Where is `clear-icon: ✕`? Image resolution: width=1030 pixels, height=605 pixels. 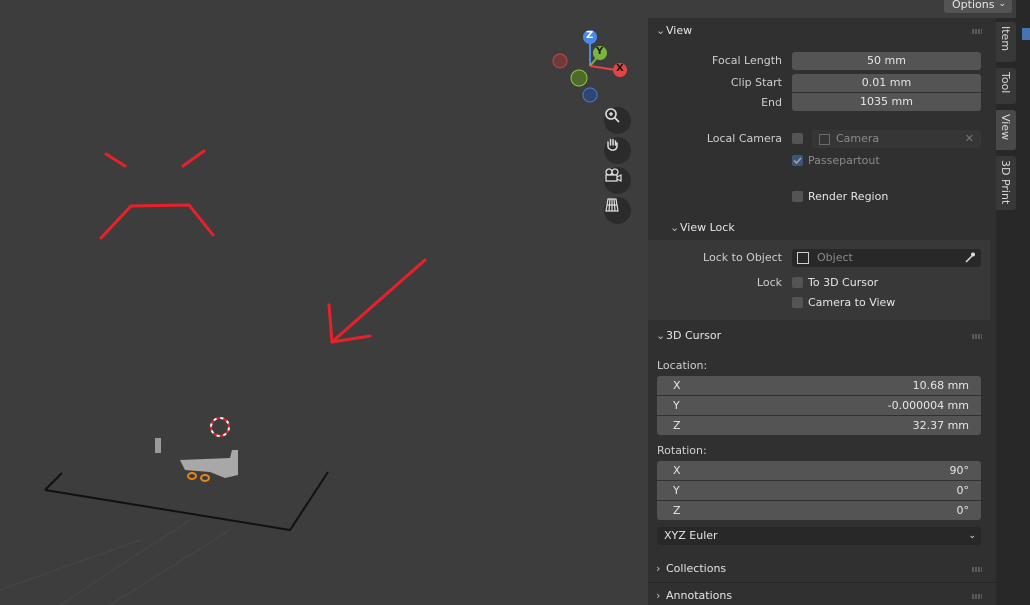
clear-icon: ✕ is located at coordinates (969, 139).